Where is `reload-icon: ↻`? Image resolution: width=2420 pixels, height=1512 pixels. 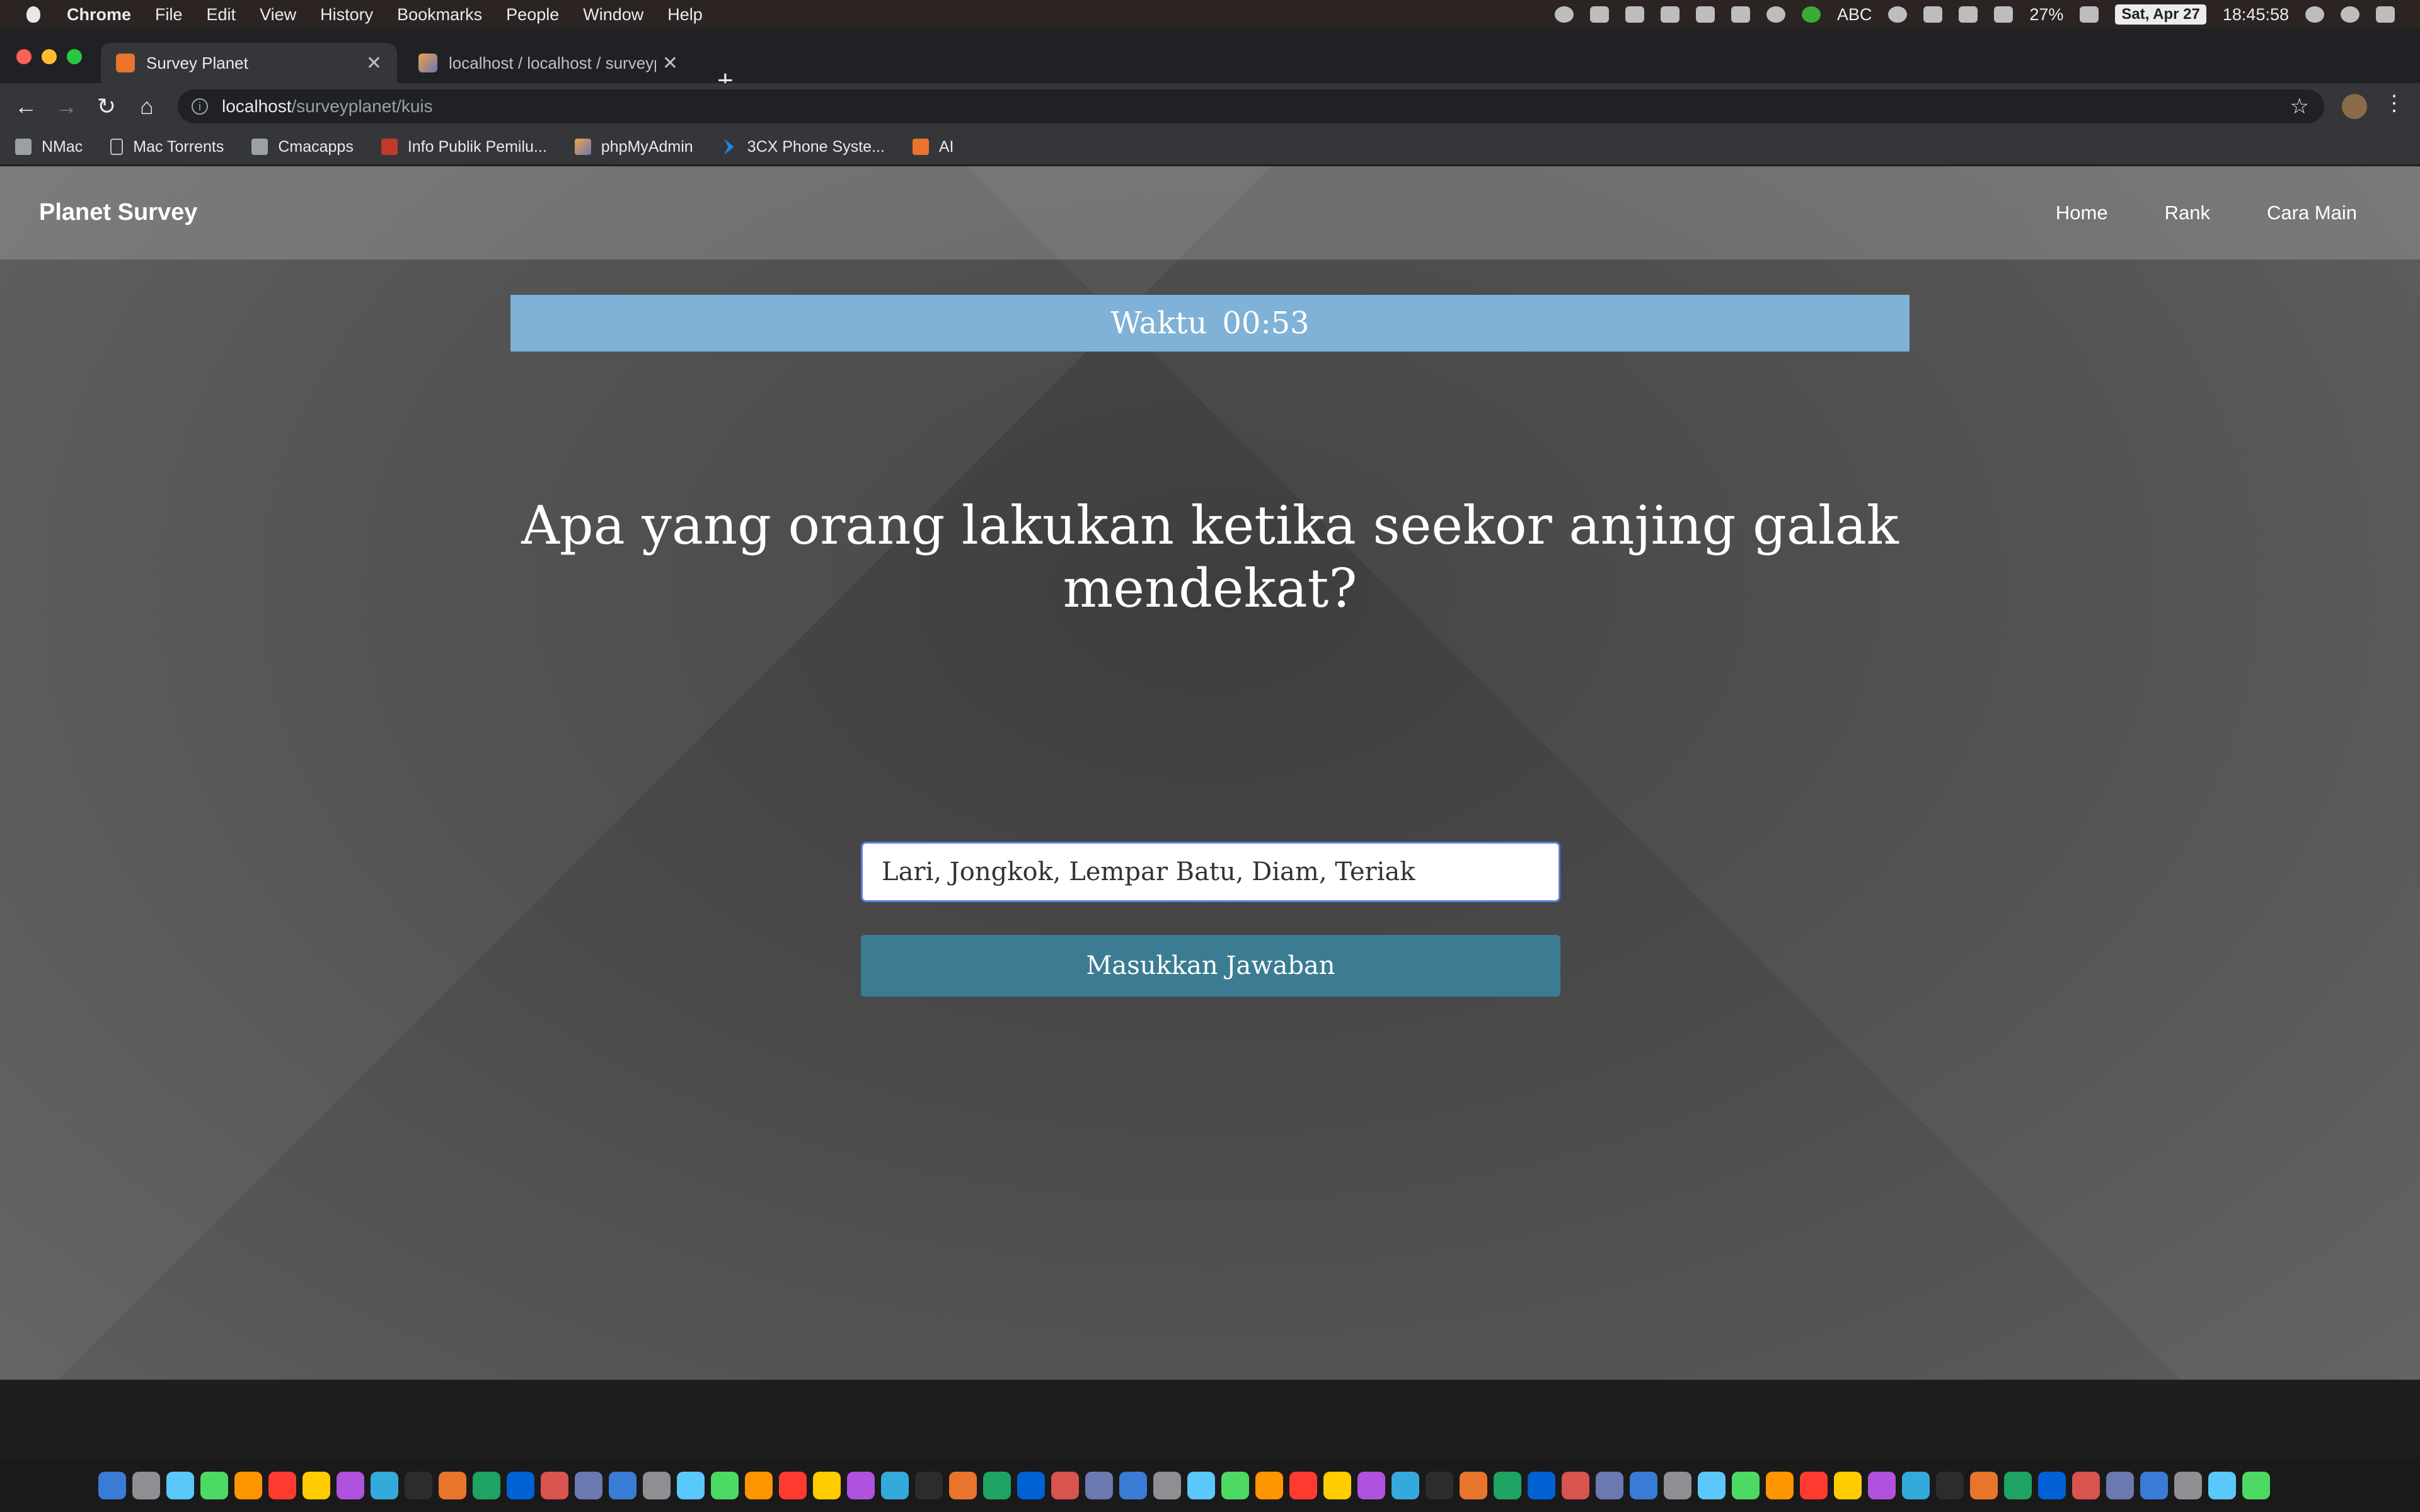
reload-icon: ↻ is located at coordinates (107, 106).